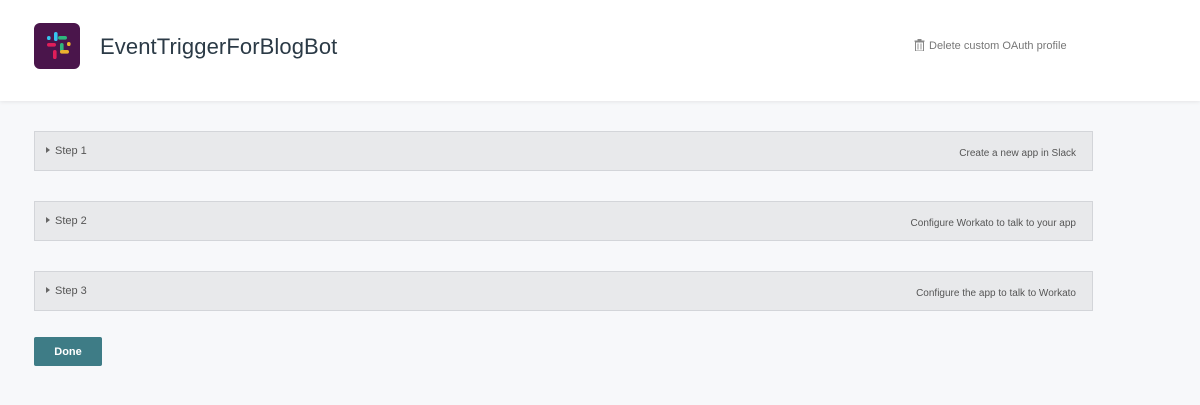 This screenshot has width=1200, height=405. What do you see at coordinates (71, 291) in the screenshot?
I see `step-label: Step 3` at bounding box center [71, 291].